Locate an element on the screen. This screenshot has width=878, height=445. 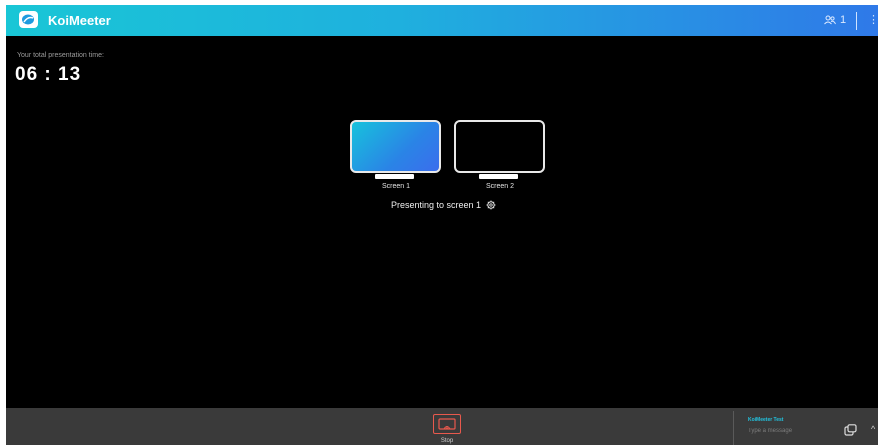
stop-label: Stop is located at coordinates (447, 441).